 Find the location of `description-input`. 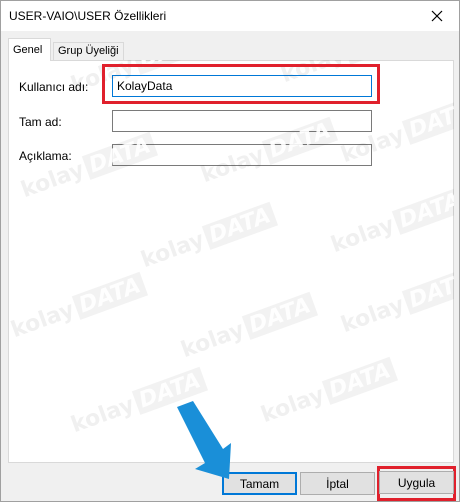

description-input is located at coordinates (242, 155).